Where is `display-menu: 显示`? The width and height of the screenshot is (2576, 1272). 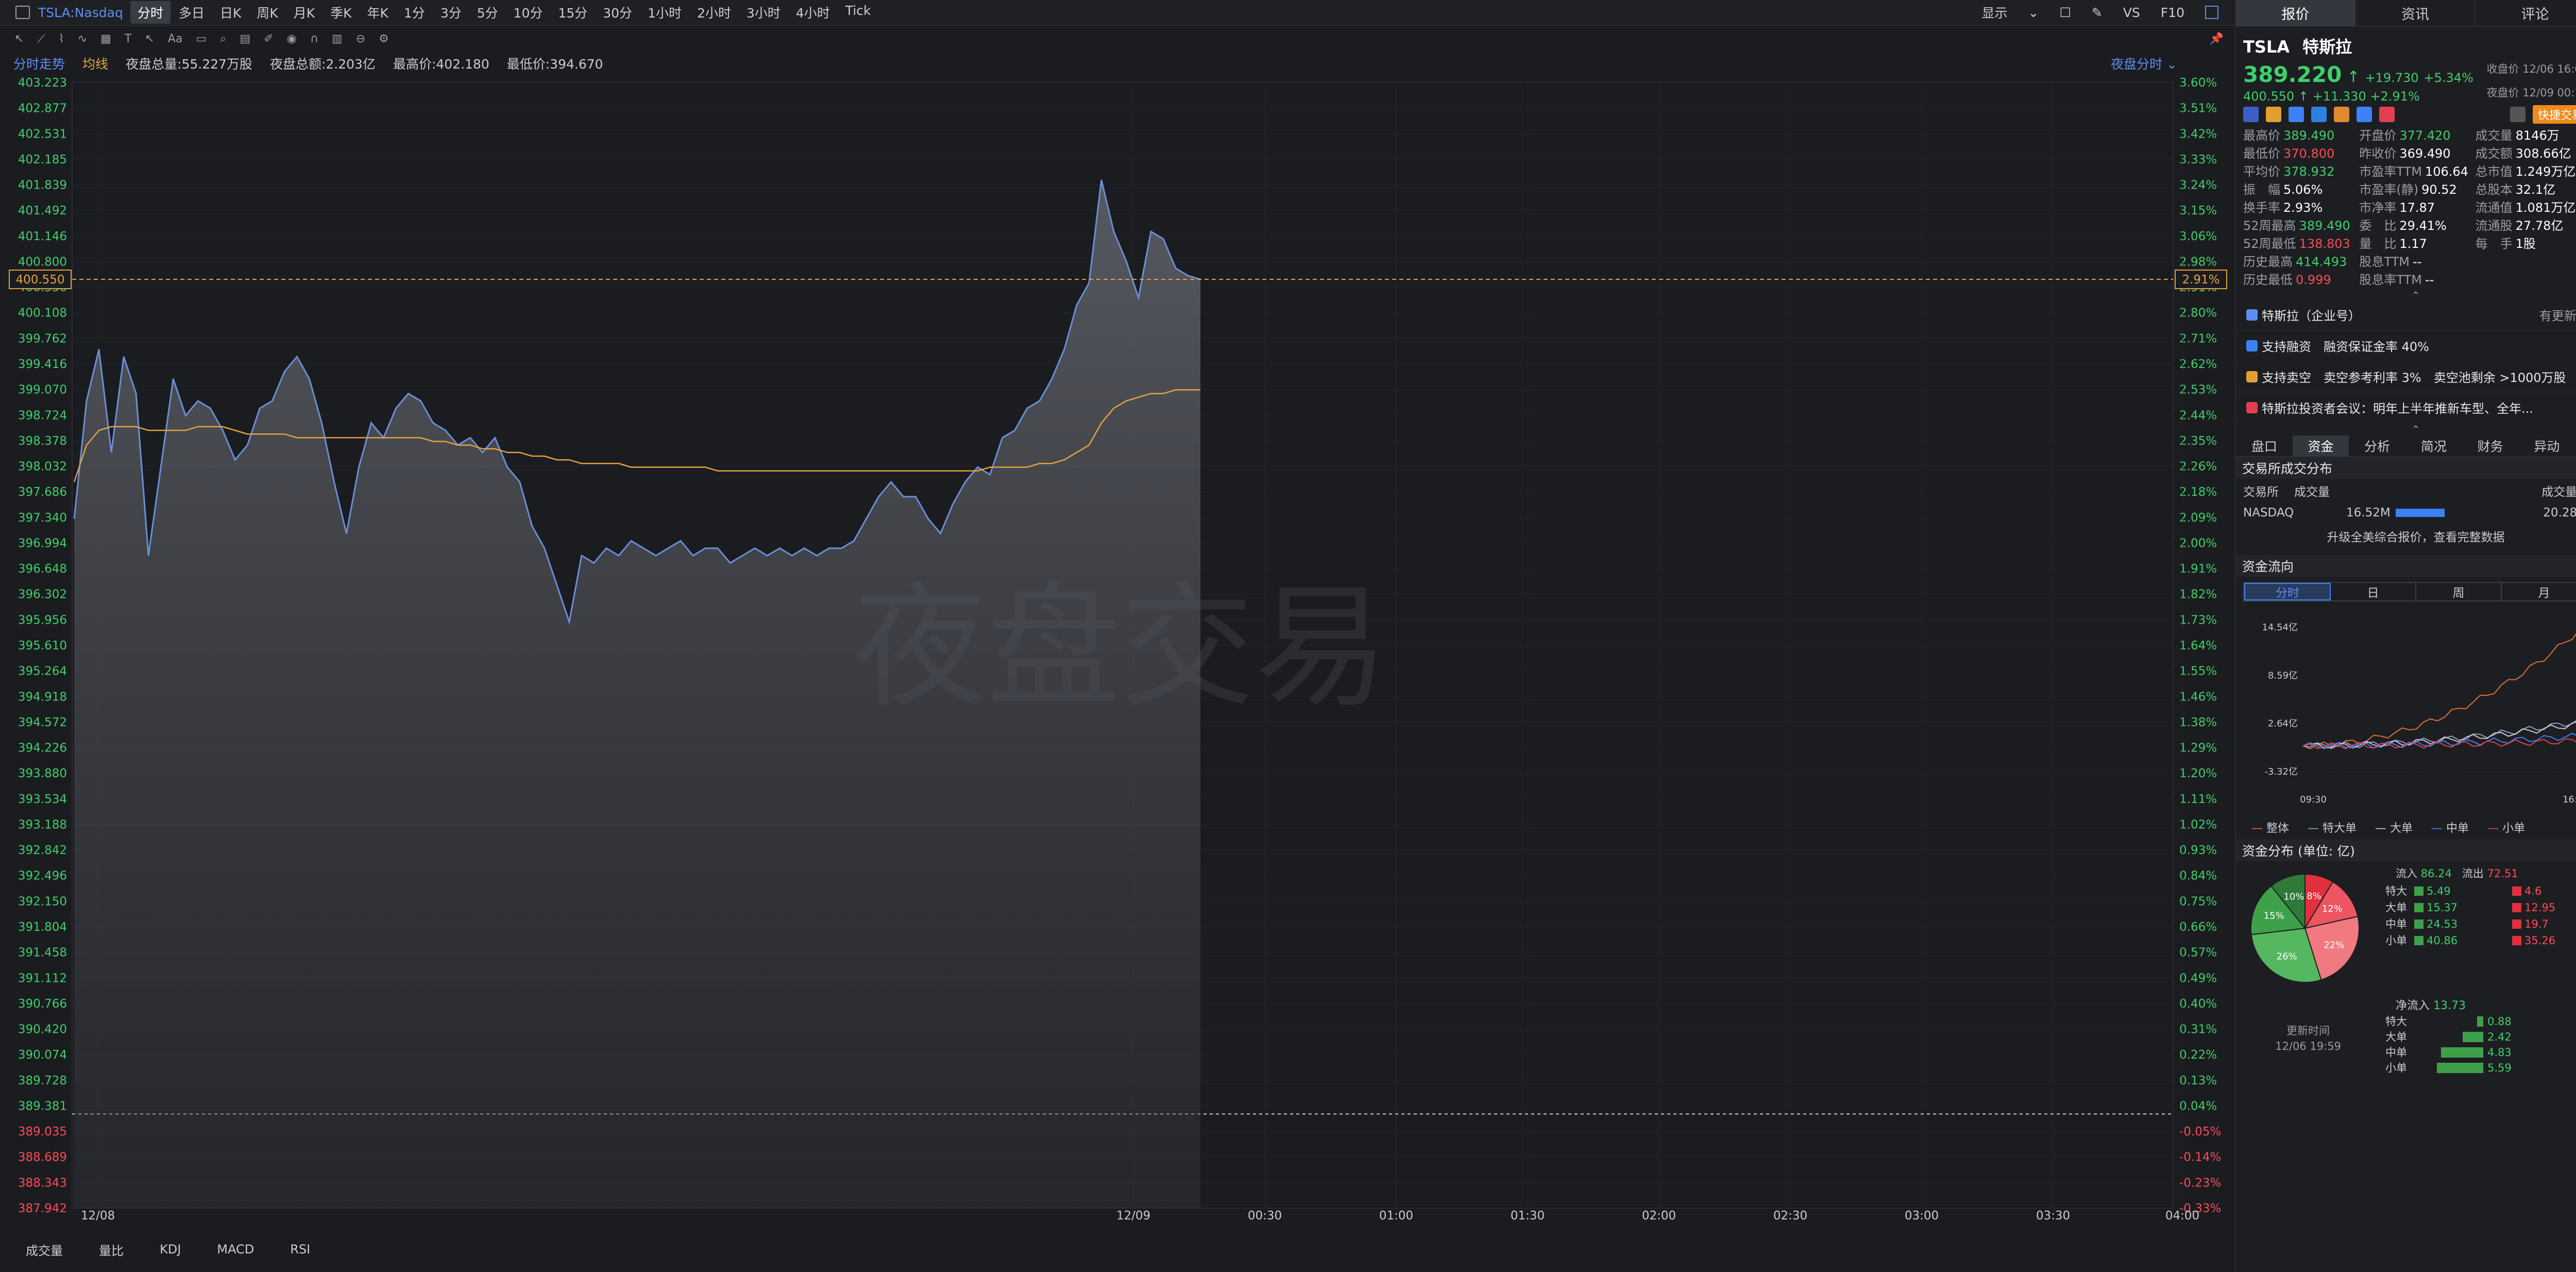
display-menu: 显示 is located at coordinates (1994, 12).